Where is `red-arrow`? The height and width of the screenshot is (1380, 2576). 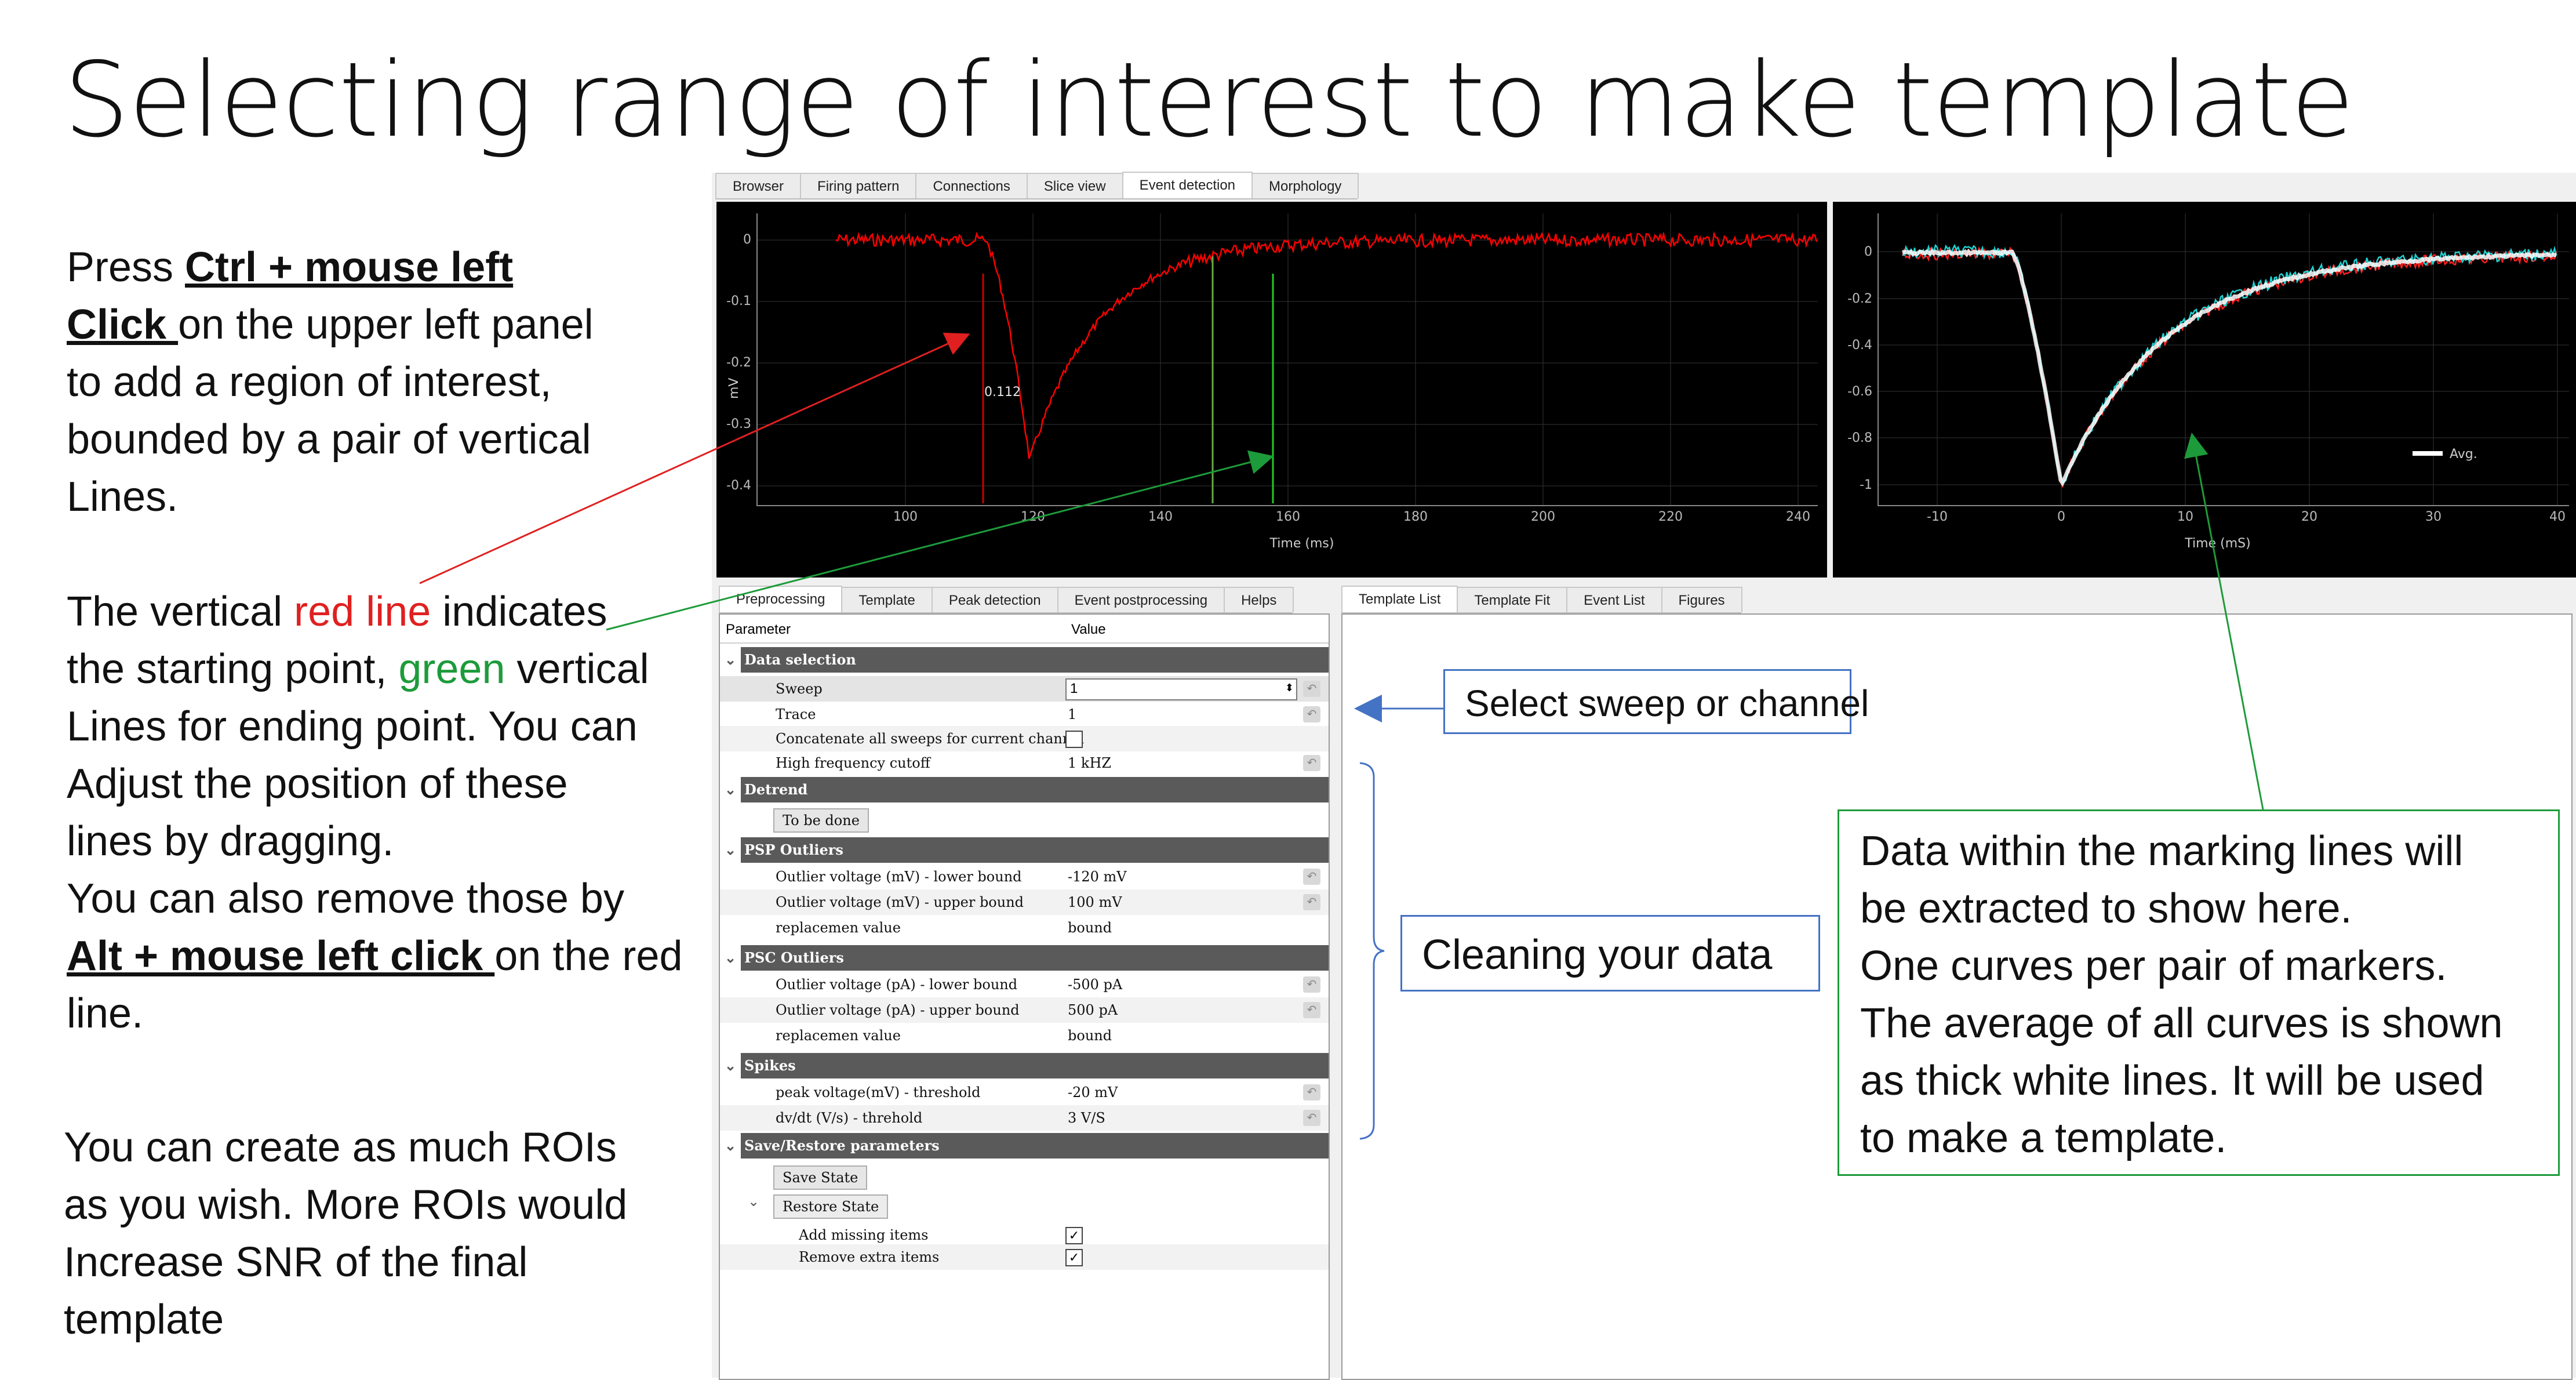
red-arrow is located at coordinates (694, 458).